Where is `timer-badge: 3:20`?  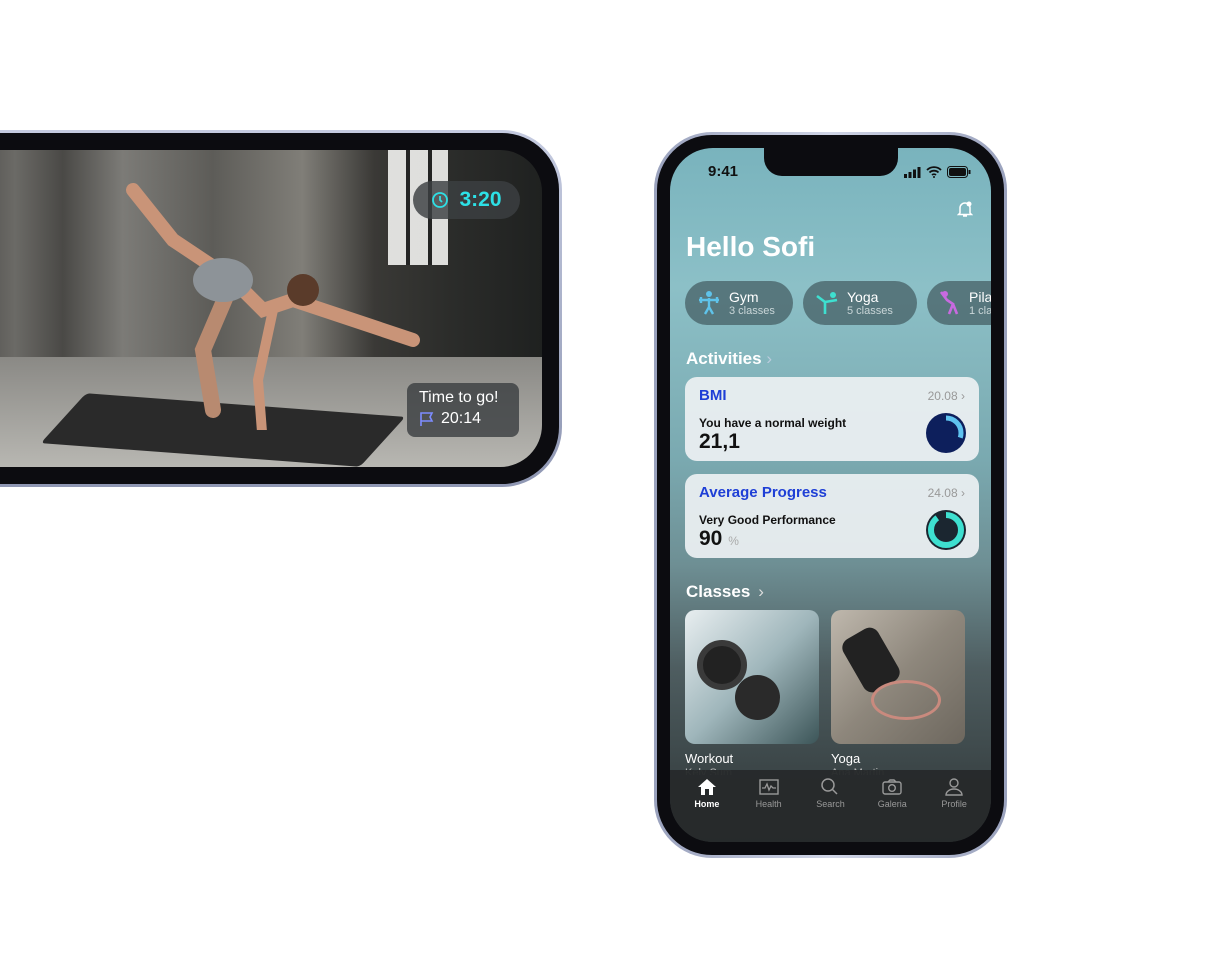 timer-badge: 3:20 is located at coordinates (466, 200).